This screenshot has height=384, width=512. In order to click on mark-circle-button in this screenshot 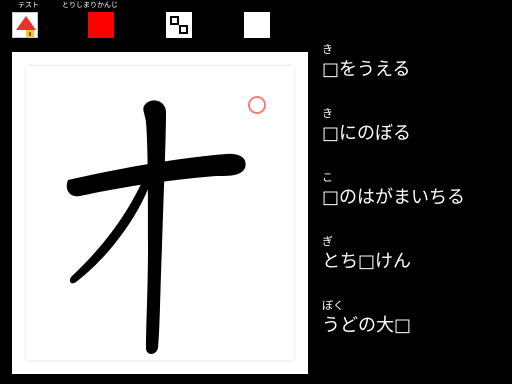, I will do `click(257, 105)`.